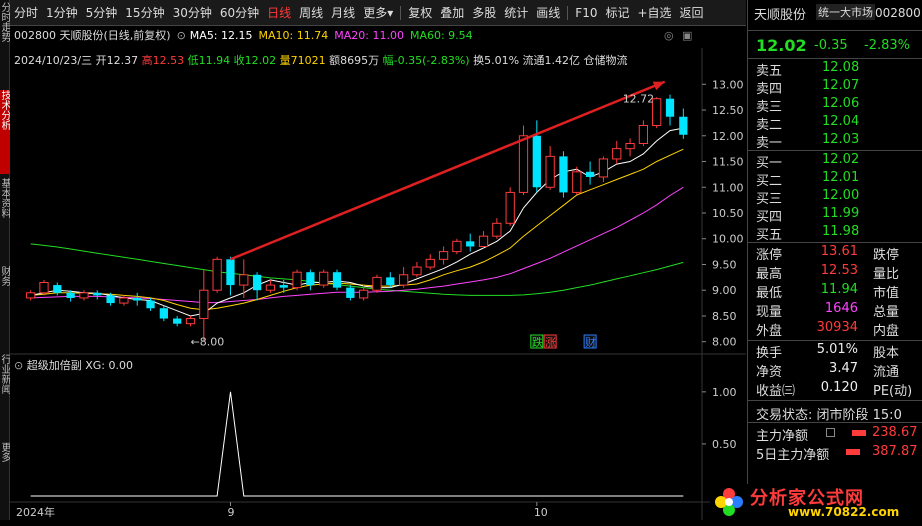 The image size is (922, 526). Describe the element at coordinates (724, 264) in the screenshot. I see `ytick-label: 9.50` at that location.